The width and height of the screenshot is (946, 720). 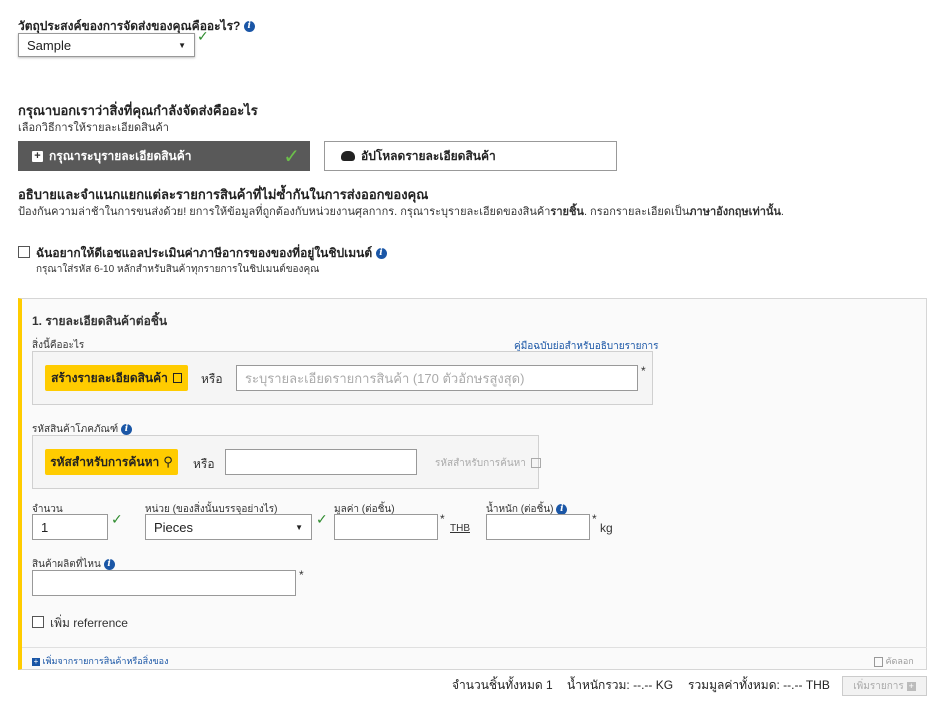 What do you see at coordinates (636, 212) in the screenshot?
I see `describe-text-2: . กรอกรายละเอียดเป็น` at bounding box center [636, 212].